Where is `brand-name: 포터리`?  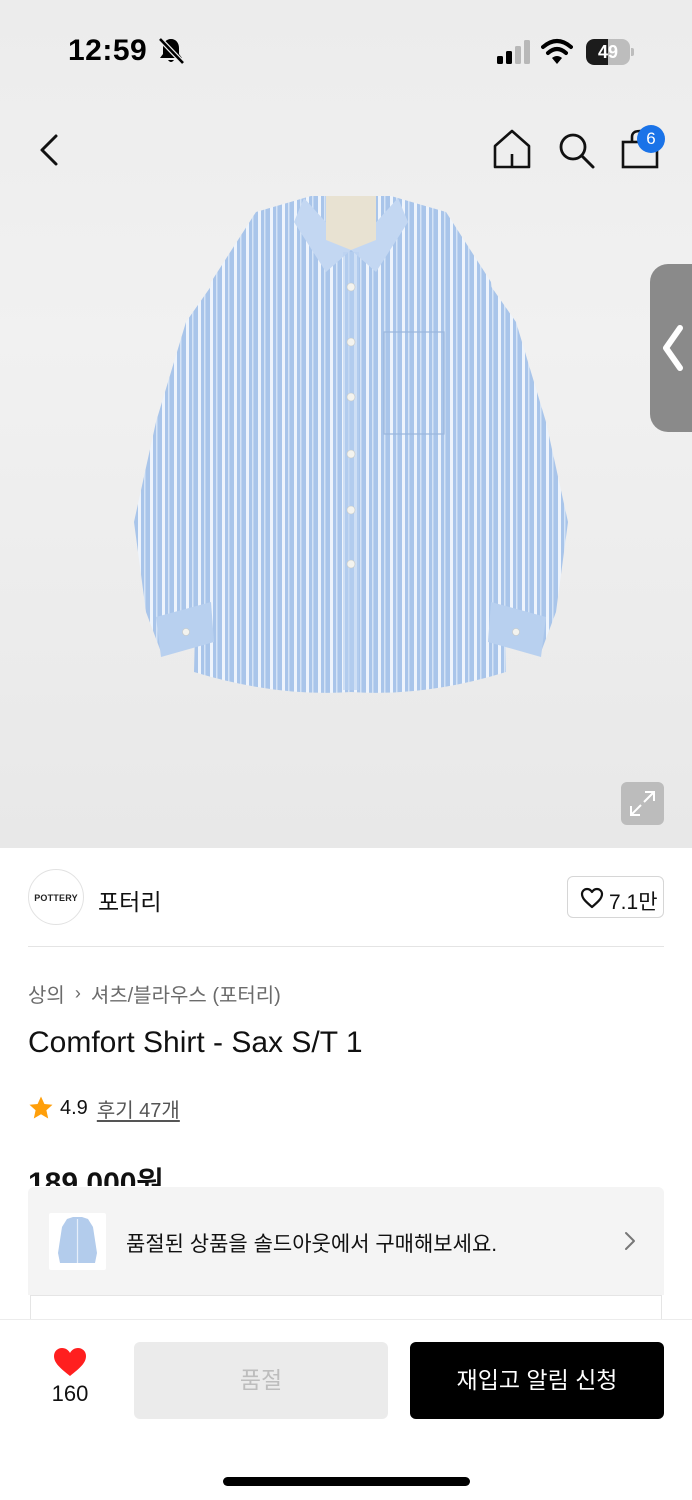 brand-name: 포터리 is located at coordinates (129, 900).